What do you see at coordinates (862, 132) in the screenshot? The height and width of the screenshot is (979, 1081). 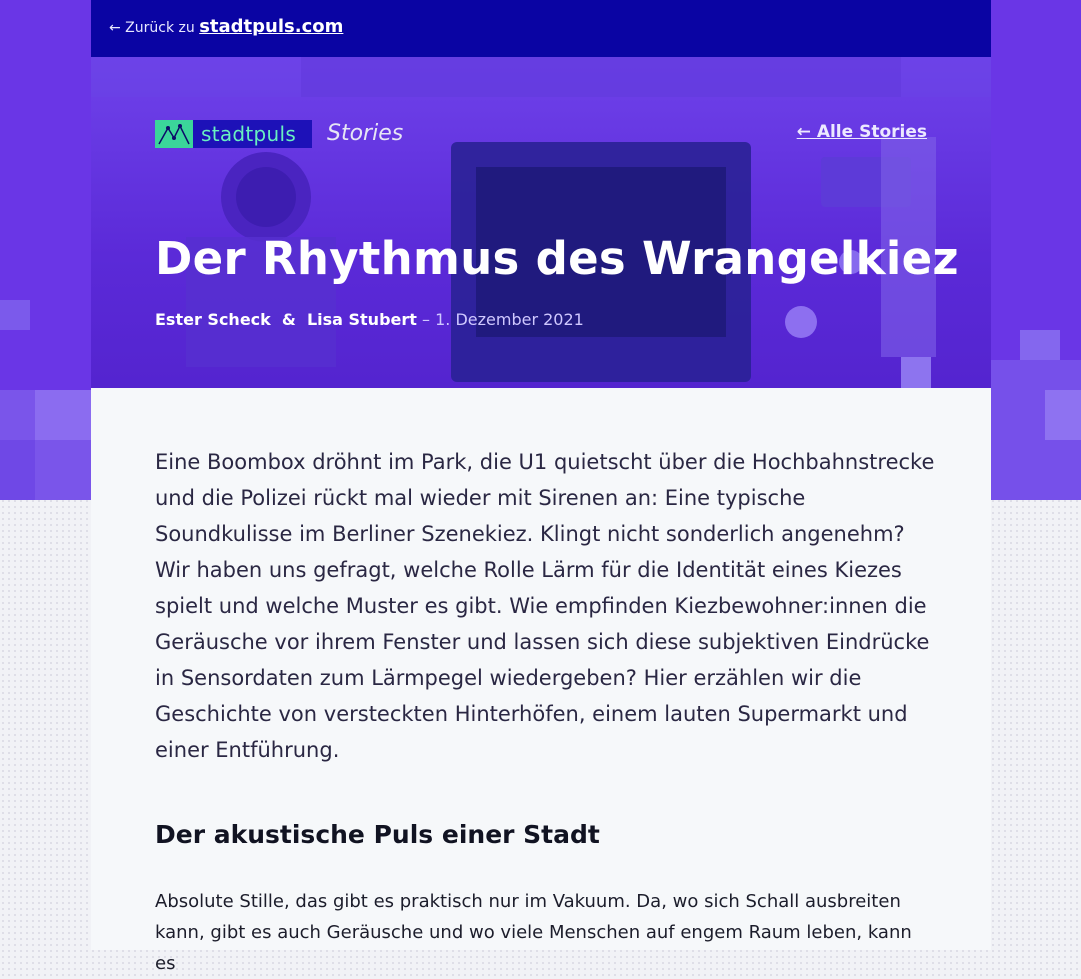 I see `all-stories-link: ← Alle Stories` at bounding box center [862, 132].